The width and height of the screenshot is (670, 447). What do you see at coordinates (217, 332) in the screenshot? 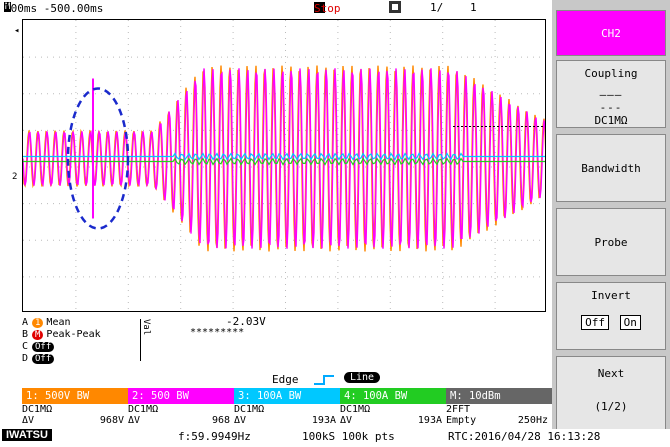
I see `measure-value-2: *********` at bounding box center [217, 332].